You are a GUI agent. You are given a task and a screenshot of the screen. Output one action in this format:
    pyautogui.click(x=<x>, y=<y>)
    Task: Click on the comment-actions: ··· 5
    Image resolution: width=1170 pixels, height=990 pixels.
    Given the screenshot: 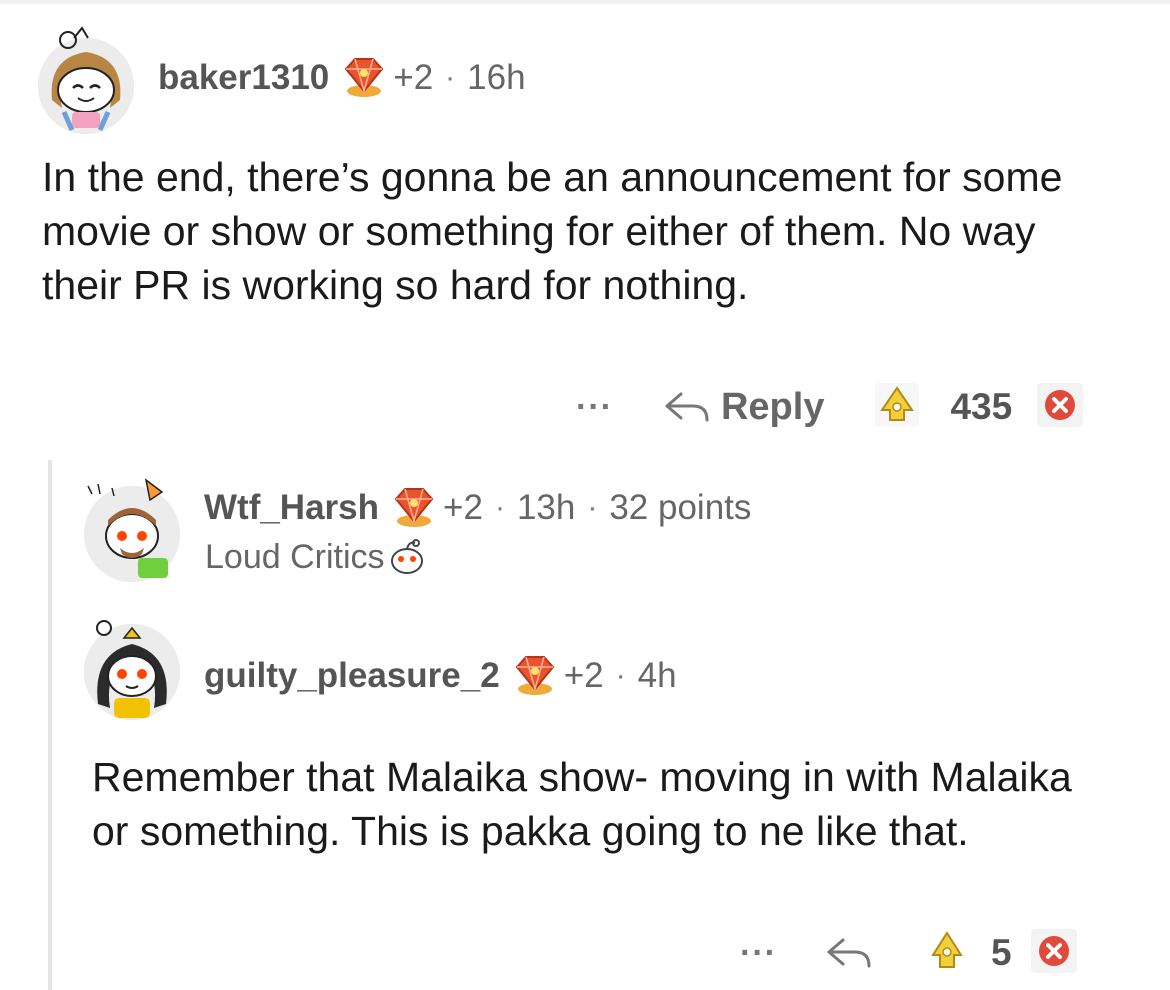 What is the action you would take?
    pyautogui.click(x=909, y=953)
    